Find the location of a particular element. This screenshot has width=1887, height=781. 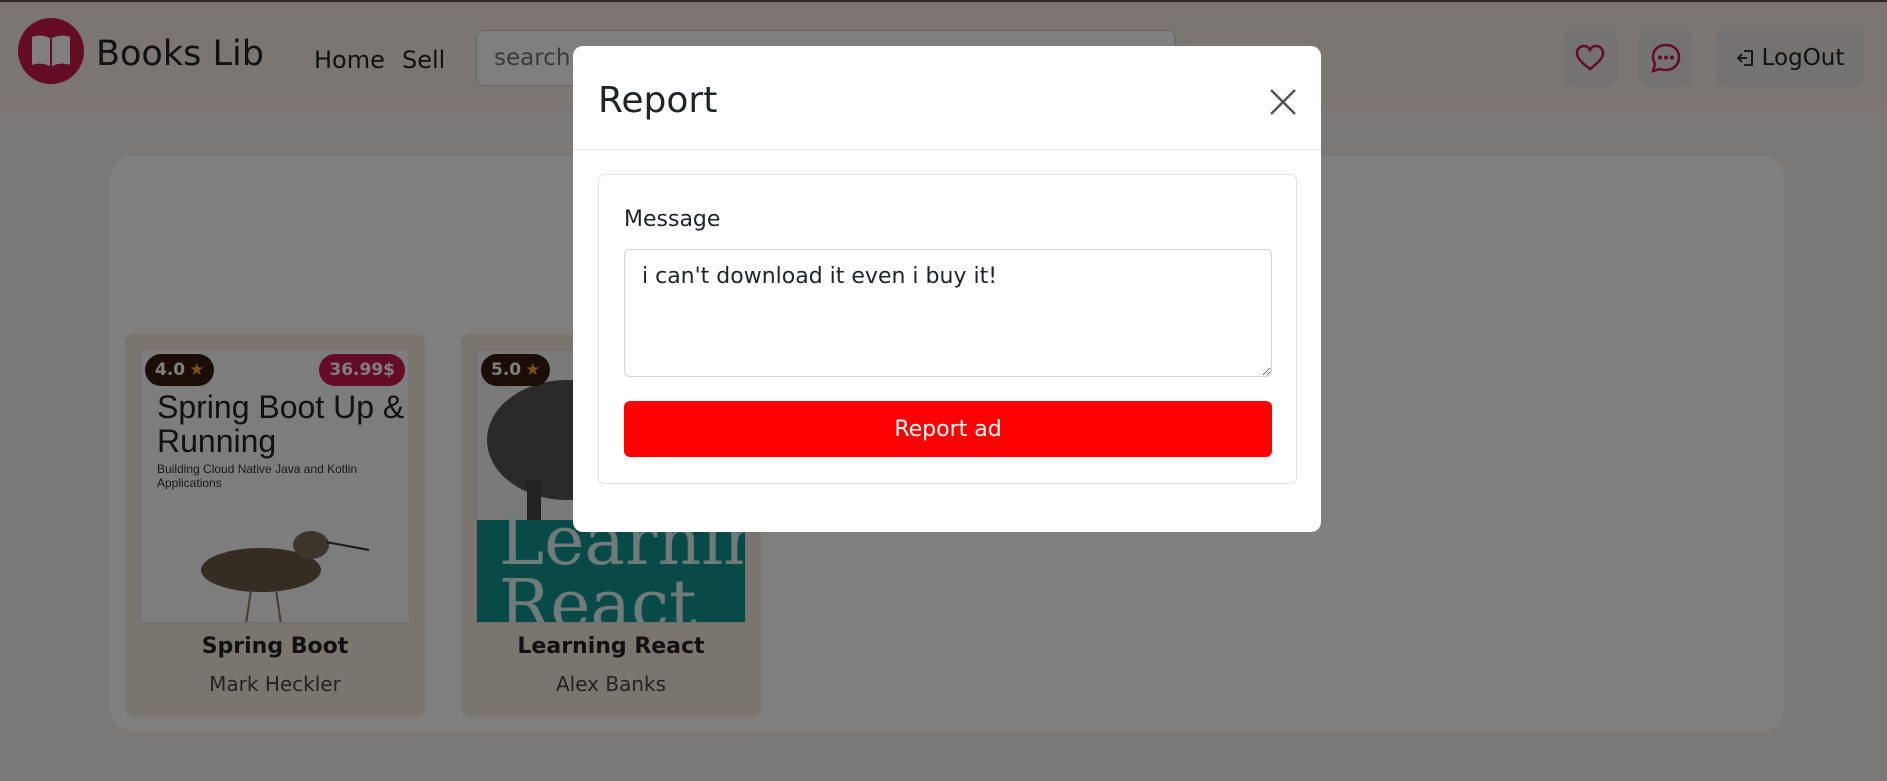

close-button is located at coordinates (1283, 102).